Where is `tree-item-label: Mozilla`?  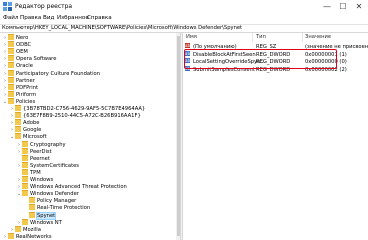 tree-item-label: Mozilla is located at coordinates (32, 229).